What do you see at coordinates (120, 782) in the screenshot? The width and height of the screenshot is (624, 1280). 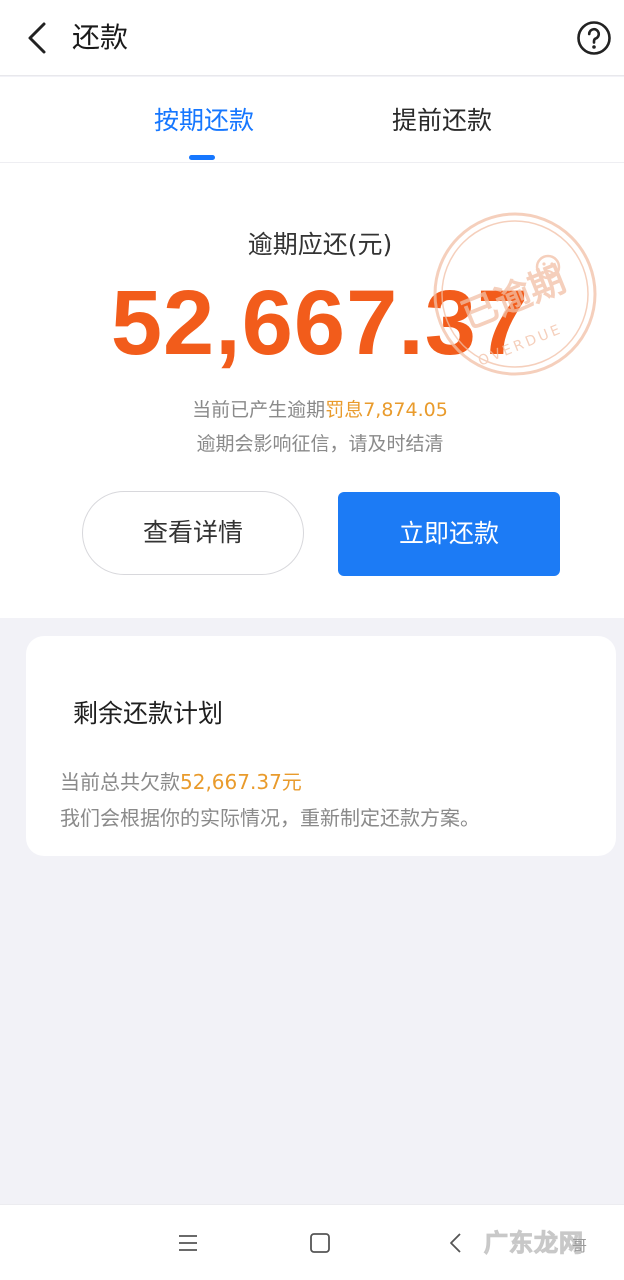 I see `total-owed-prefix: 当前总共欠款` at bounding box center [120, 782].